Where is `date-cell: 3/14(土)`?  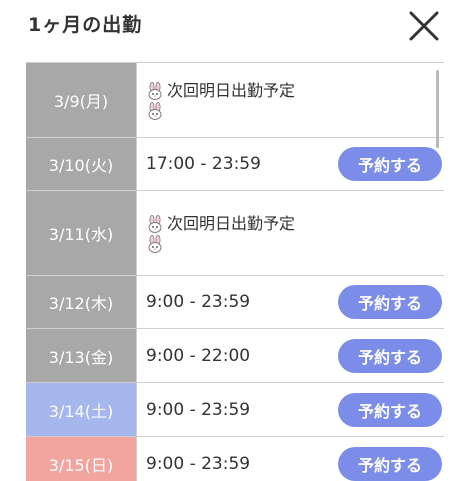 date-cell: 3/14(土) is located at coordinates (81, 409).